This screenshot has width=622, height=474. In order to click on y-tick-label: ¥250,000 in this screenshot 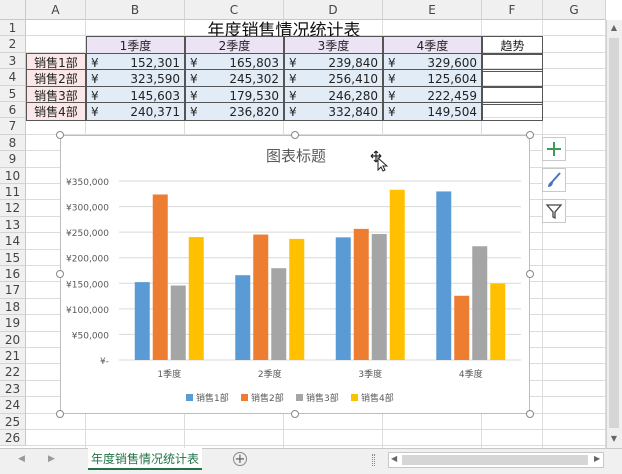, I will do `click(87, 234)`.